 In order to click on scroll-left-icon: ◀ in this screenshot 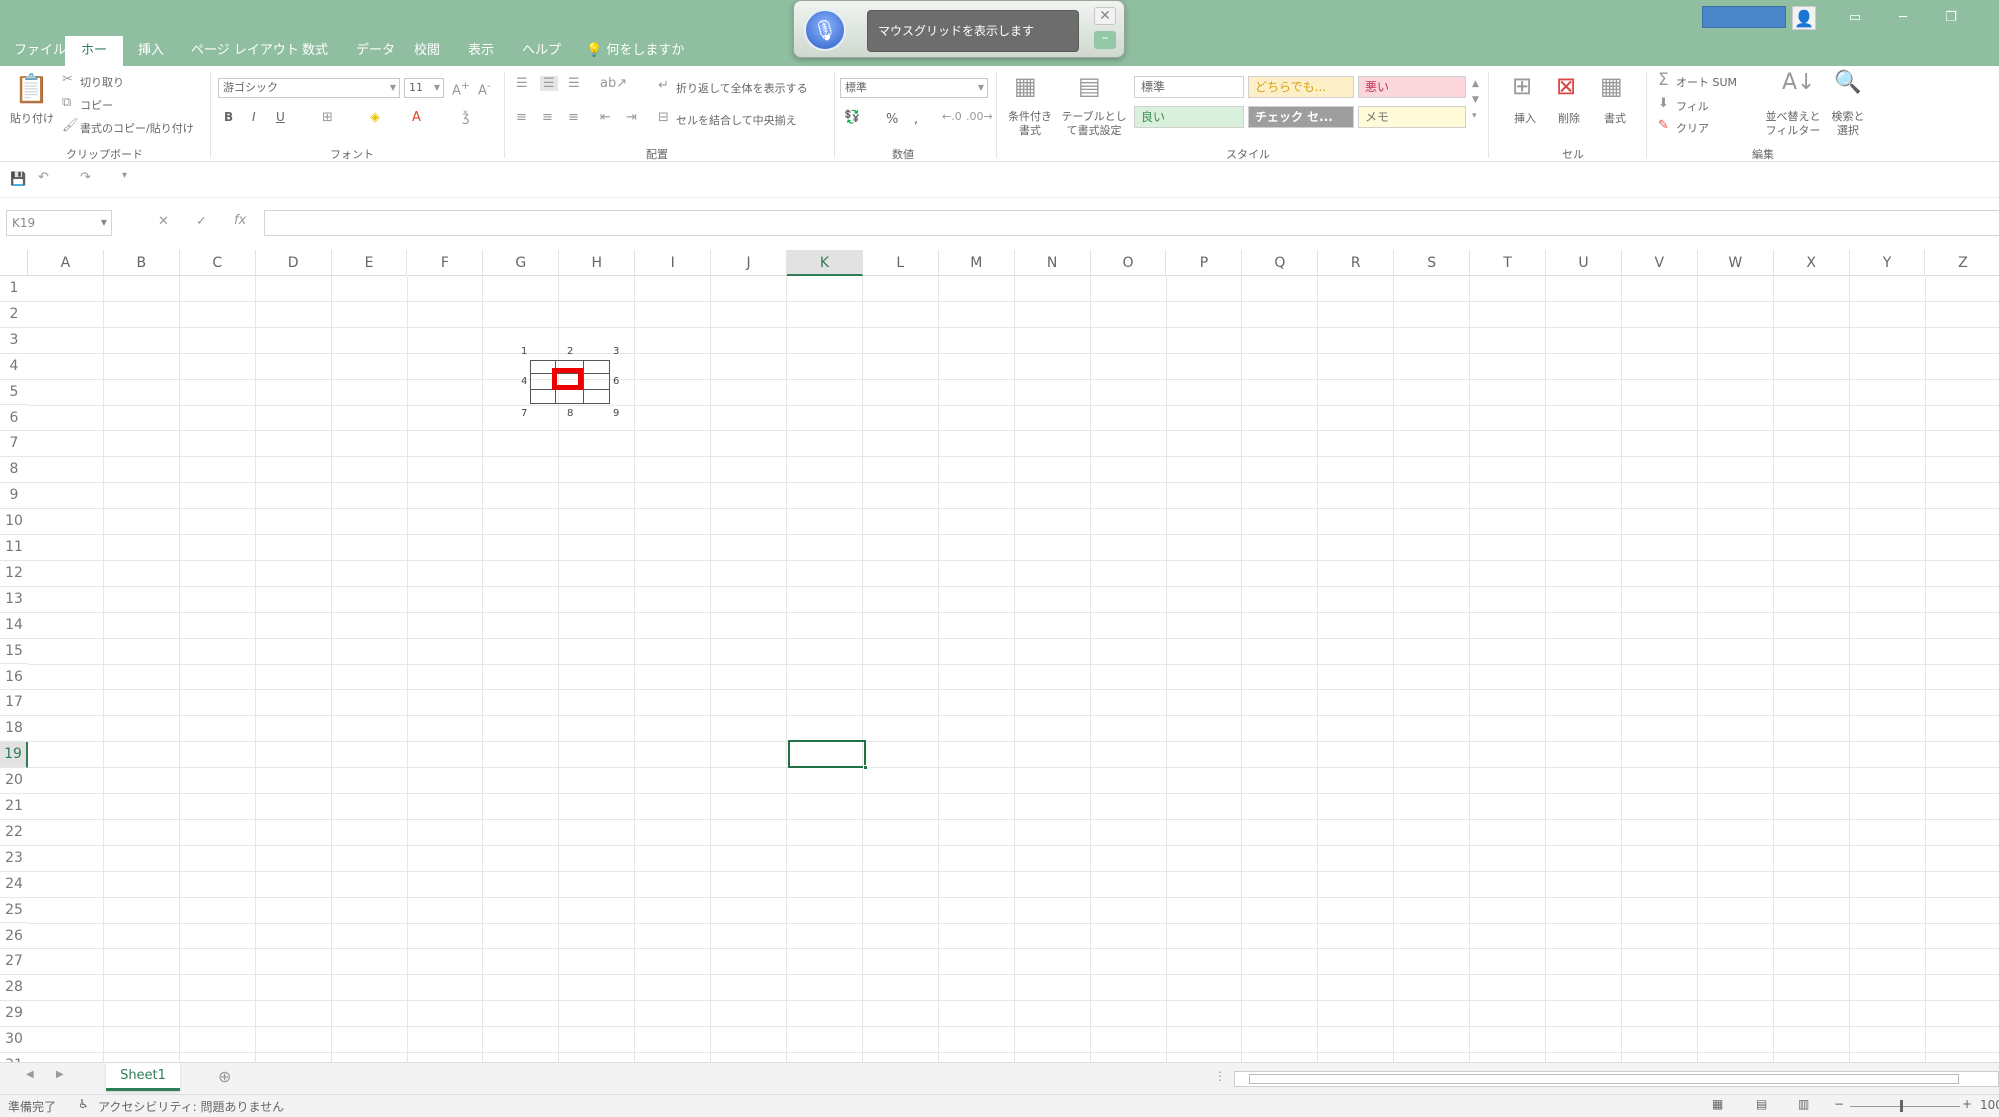, I will do `click(30, 1074)`.